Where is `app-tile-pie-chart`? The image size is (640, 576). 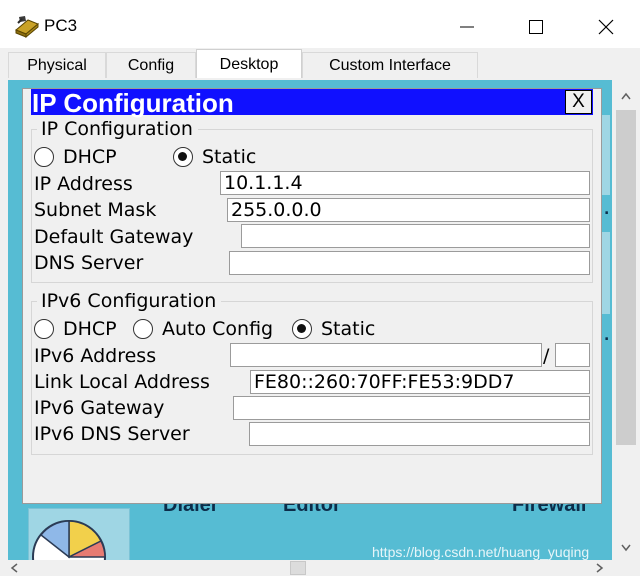 app-tile-pie-chart is located at coordinates (79, 536).